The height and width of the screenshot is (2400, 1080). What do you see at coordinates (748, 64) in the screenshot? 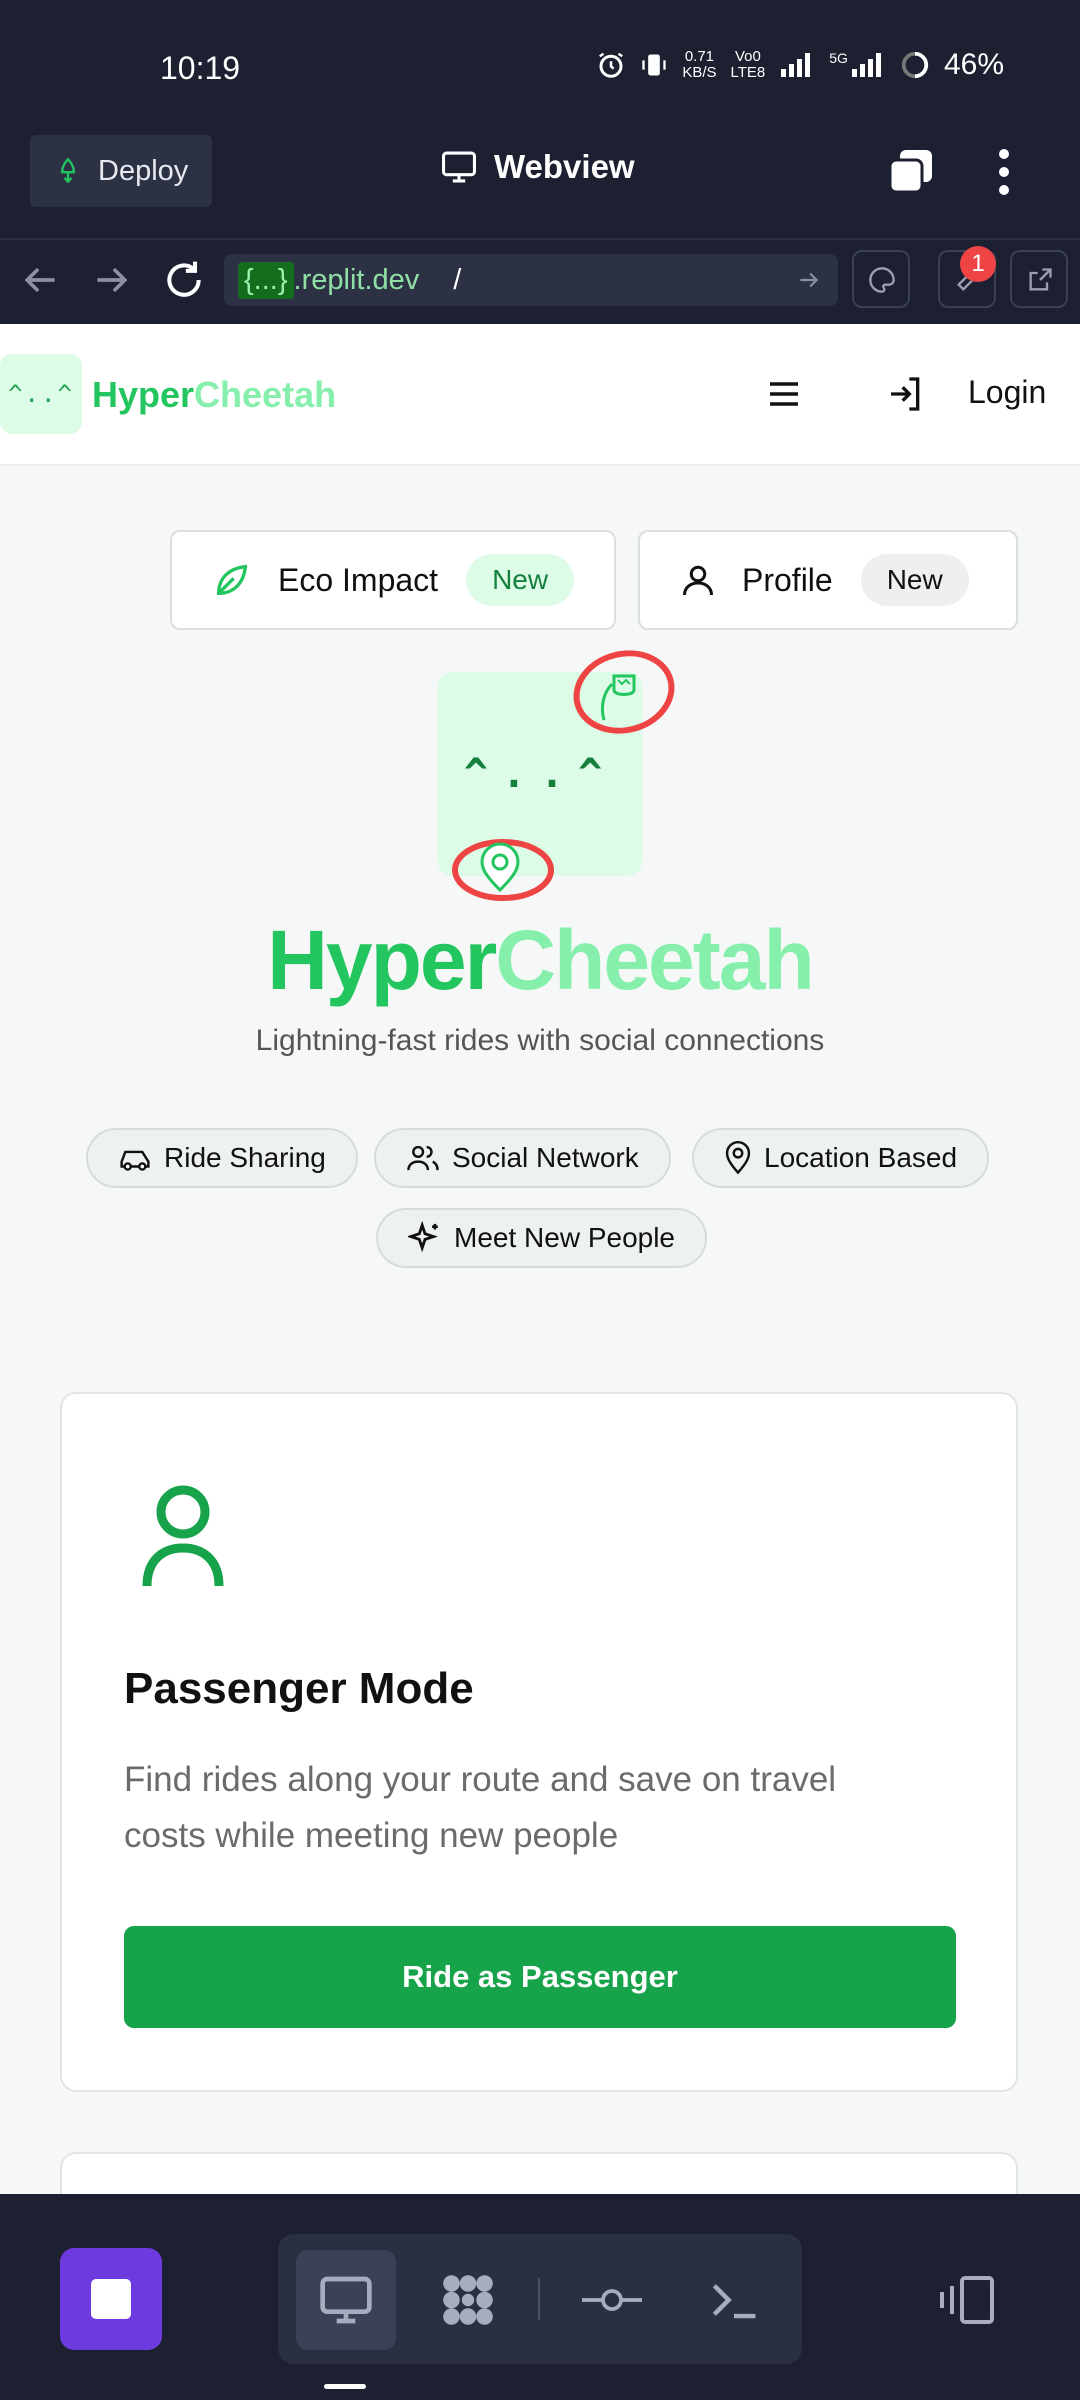
I see `volte-indicator: Vo0 LTE8` at bounding box center [748, 64].